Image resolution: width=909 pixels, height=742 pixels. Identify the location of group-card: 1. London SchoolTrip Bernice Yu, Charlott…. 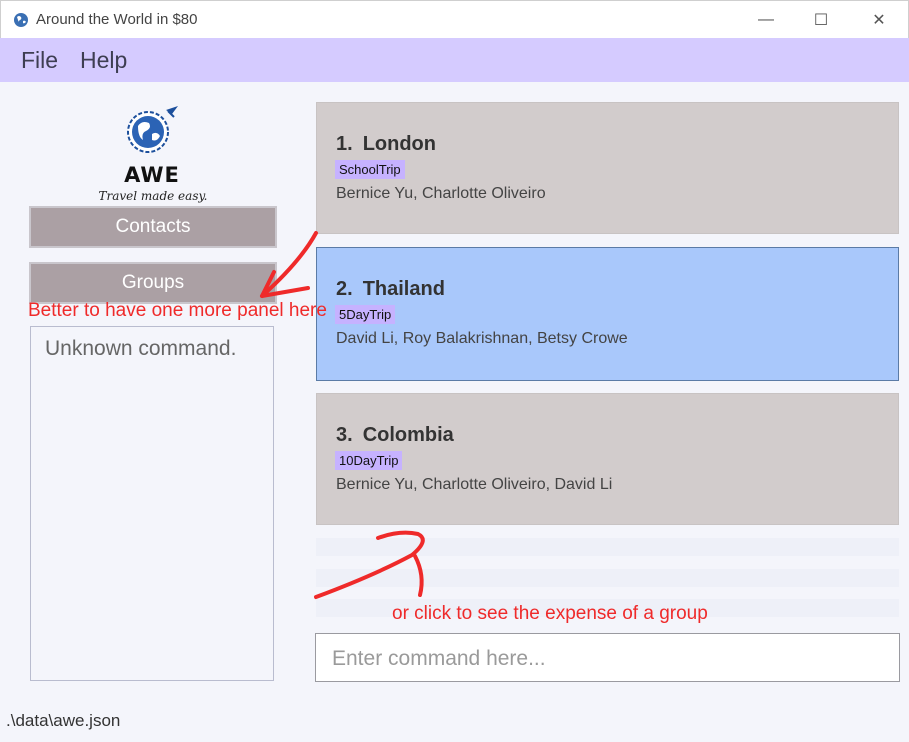
(607, 168).